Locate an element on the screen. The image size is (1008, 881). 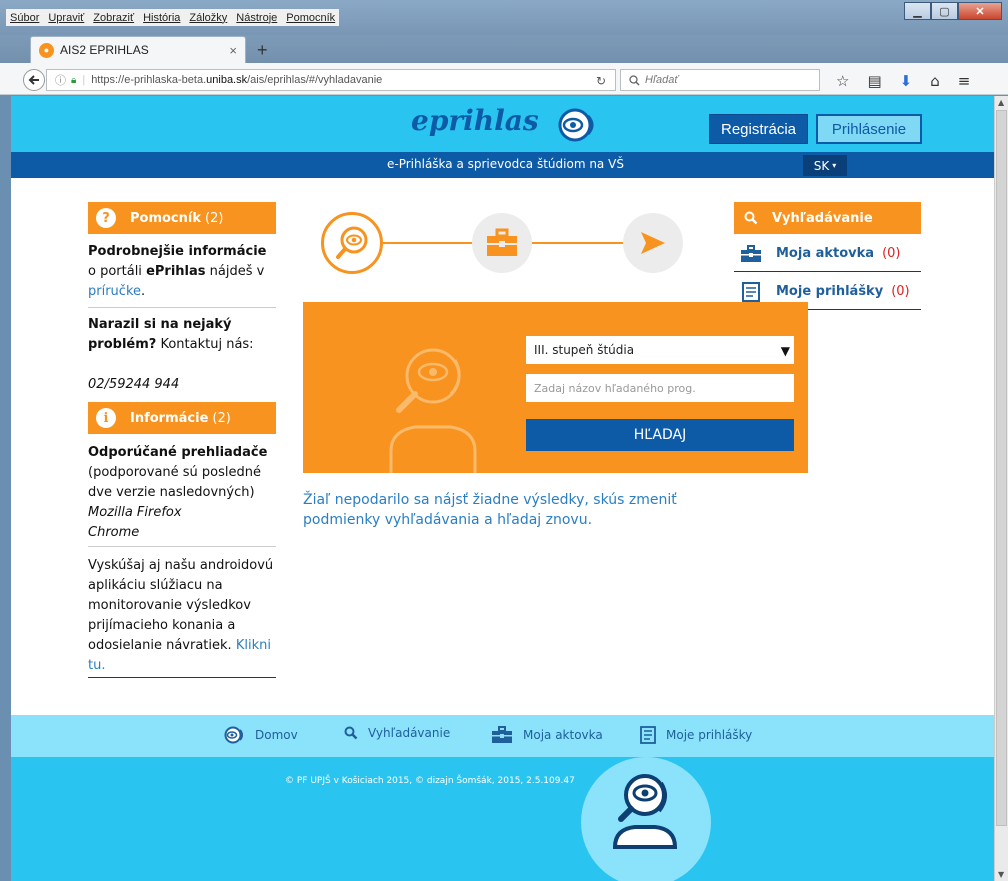
back-arrow-icon is located at coordinates (33, 80).